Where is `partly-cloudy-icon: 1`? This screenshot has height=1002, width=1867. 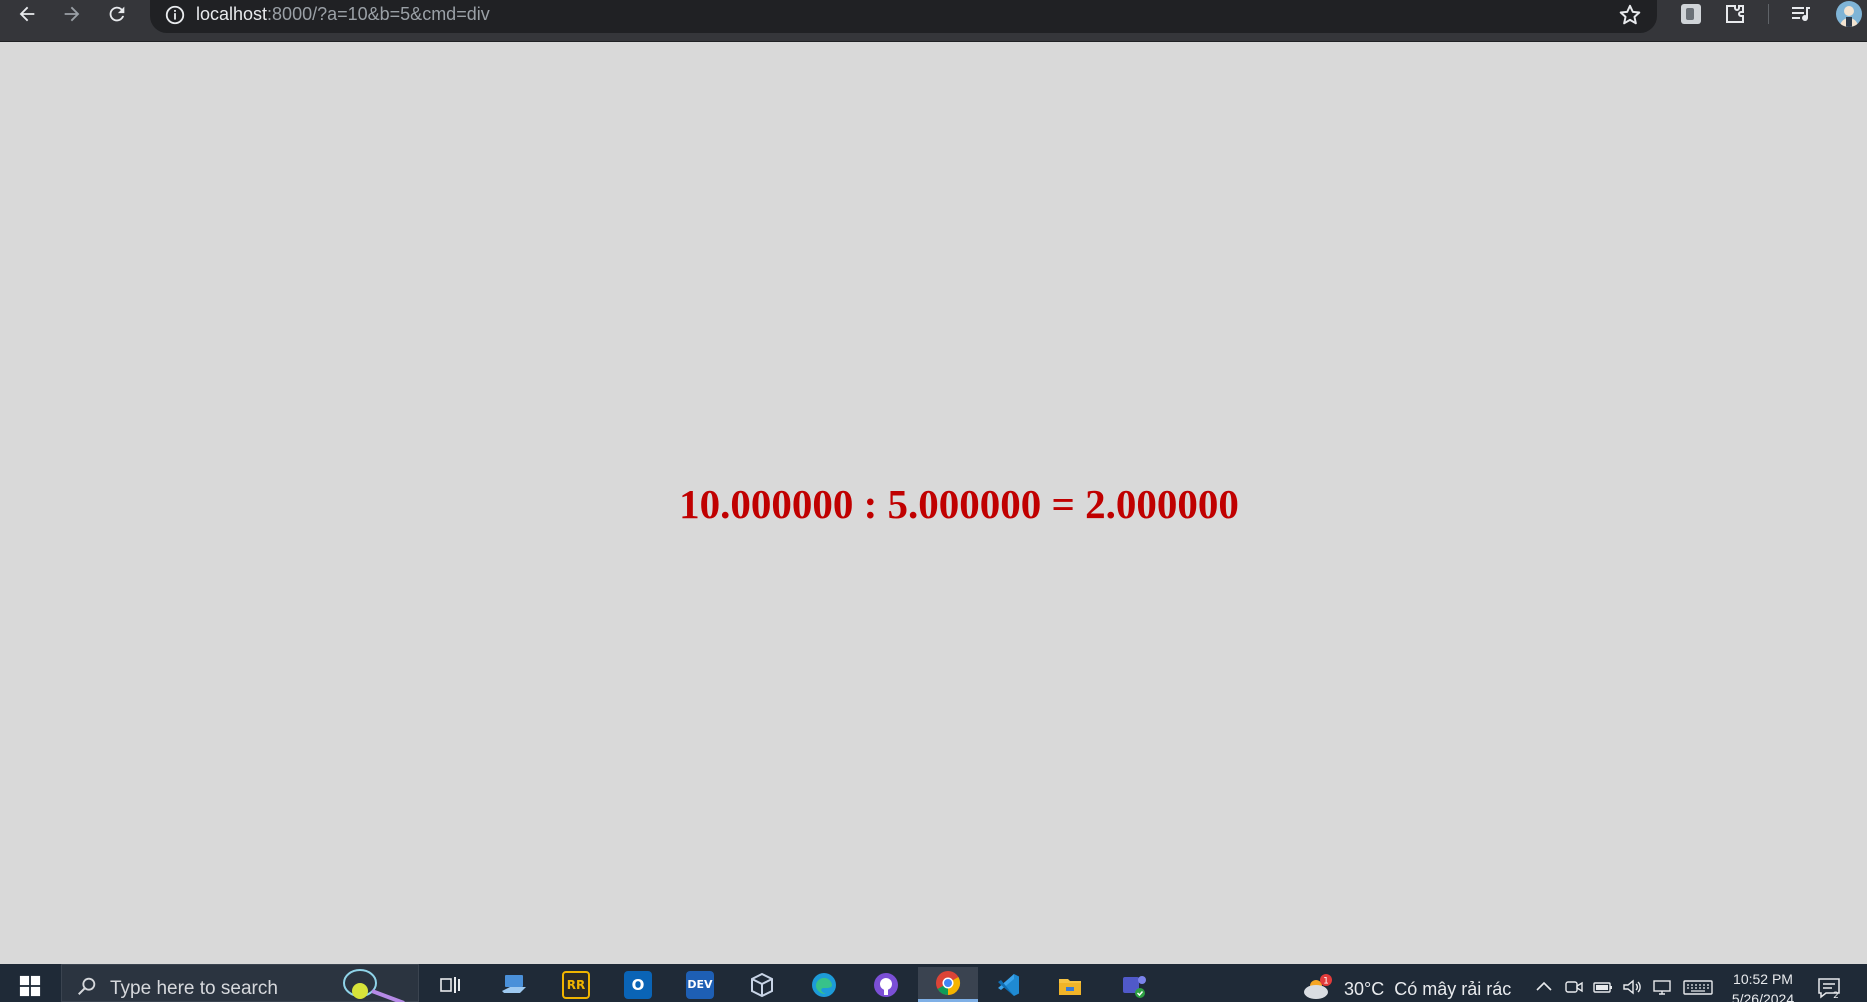
partly-cloudy-icon: 1 is located at coordinates (1318, 986).